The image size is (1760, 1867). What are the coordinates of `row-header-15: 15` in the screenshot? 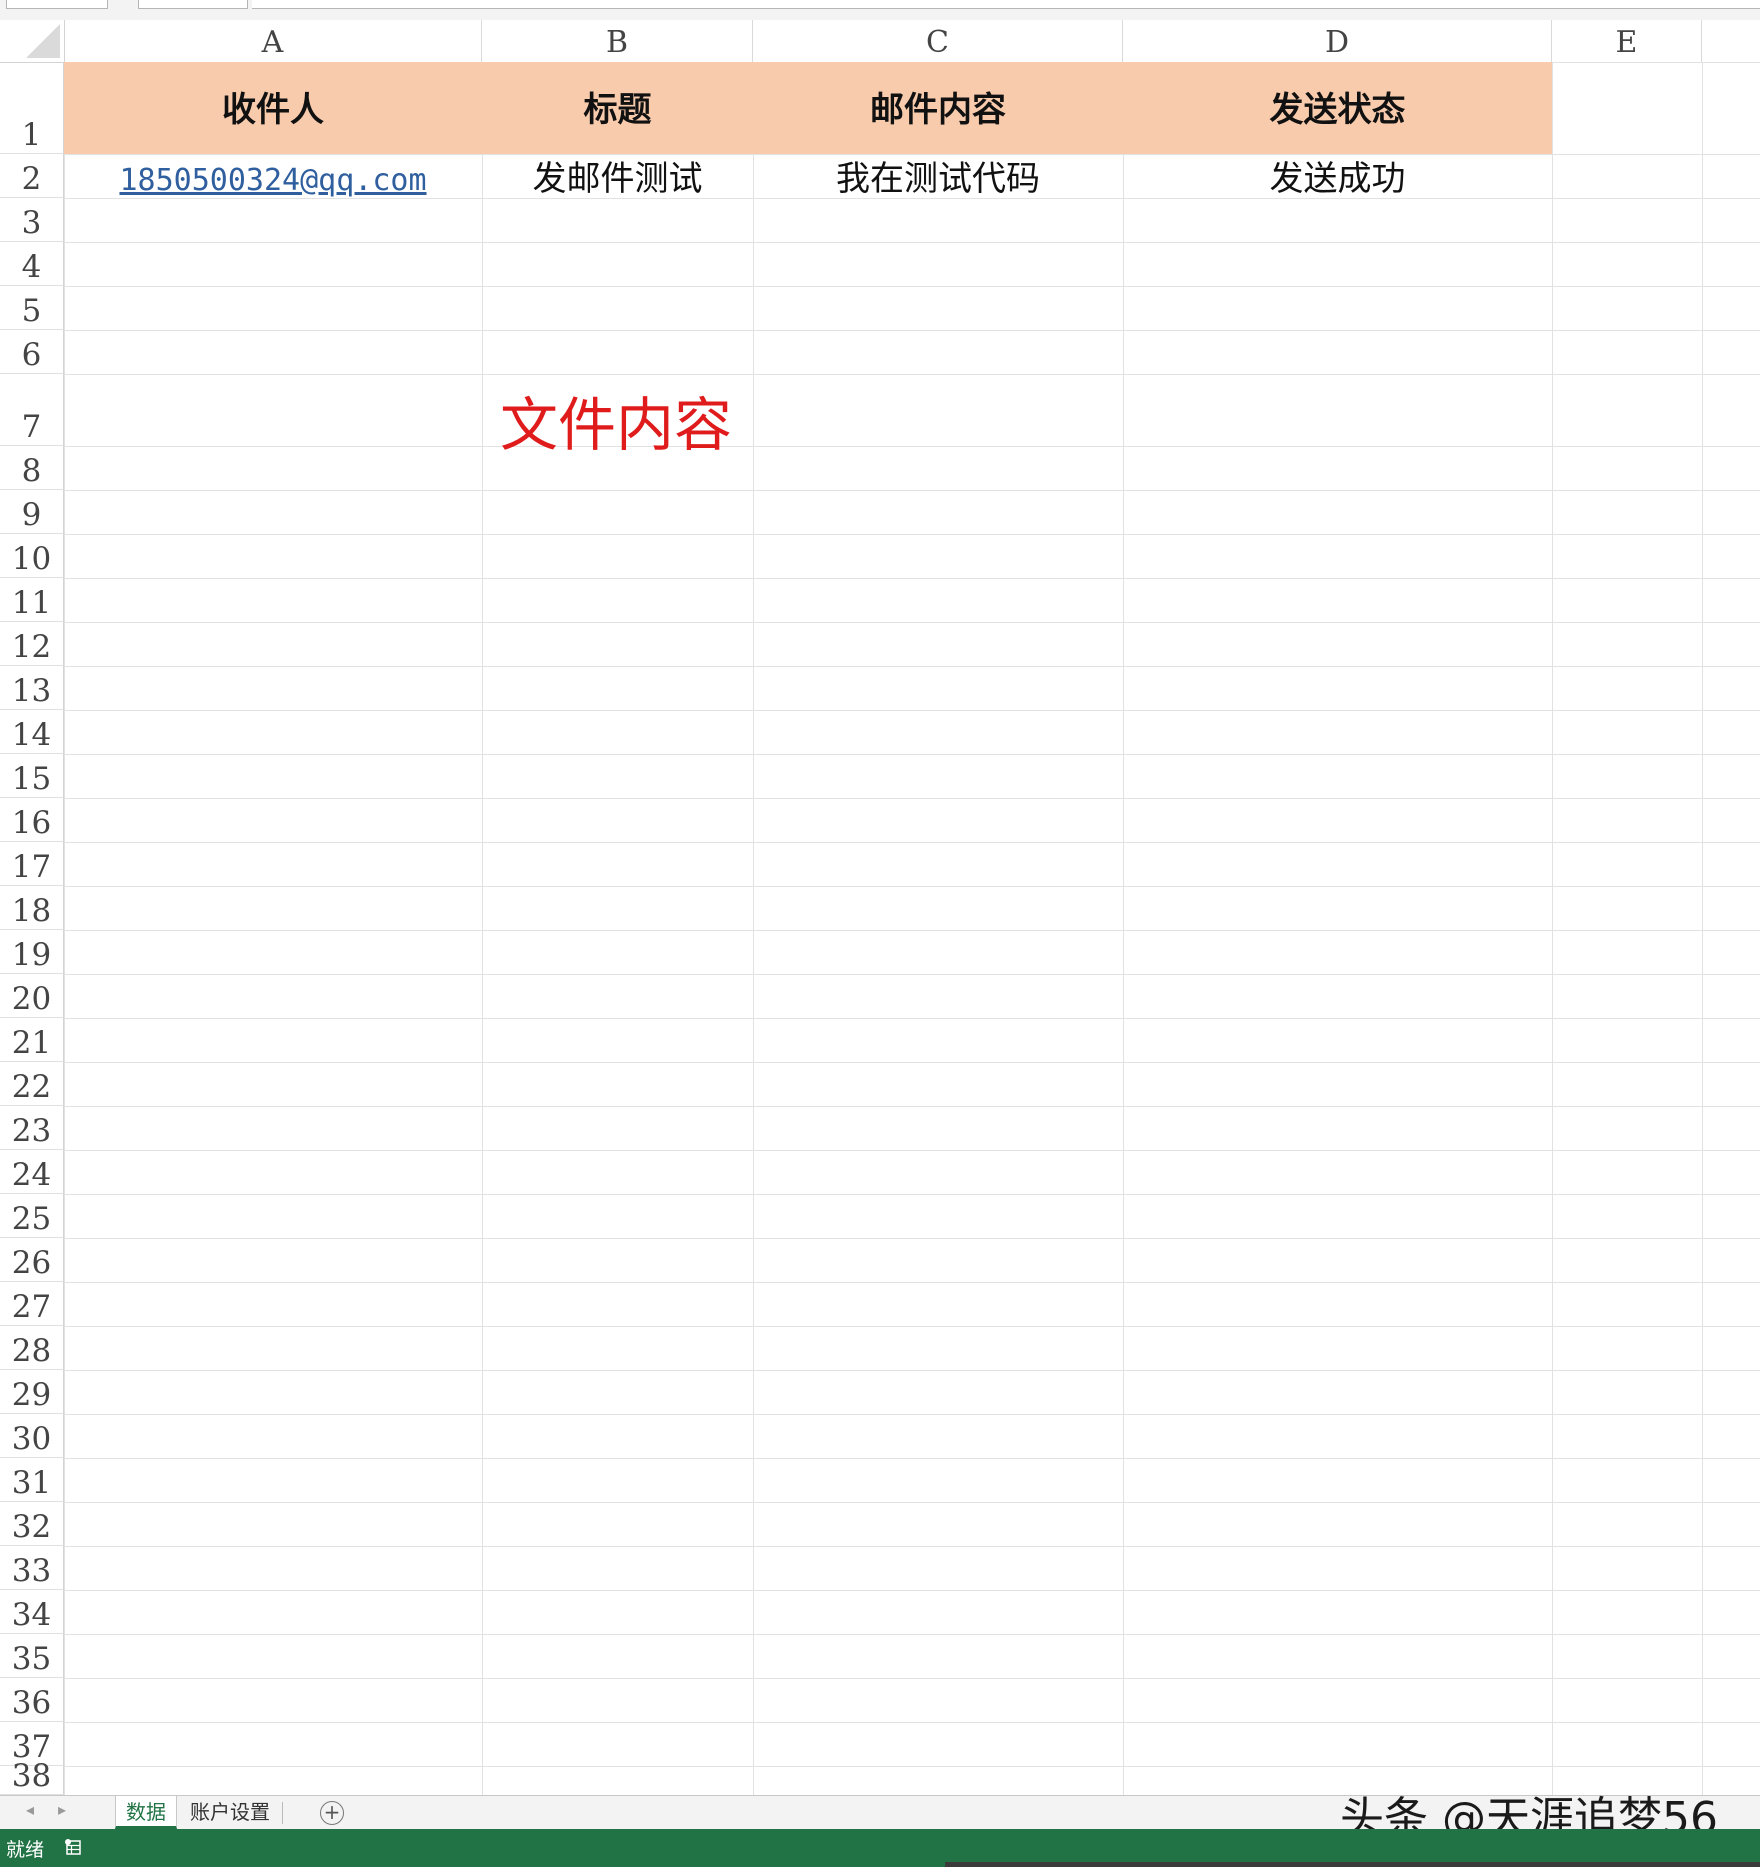 It's located at (32, 776).